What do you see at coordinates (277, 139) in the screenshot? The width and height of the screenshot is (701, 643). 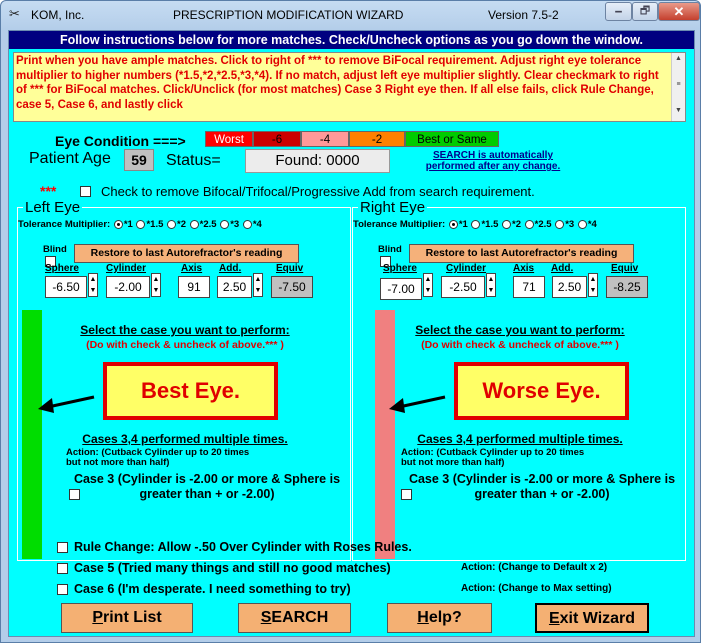 I see `eye-condition-minus6: -6` at bounding box center [277, 139].